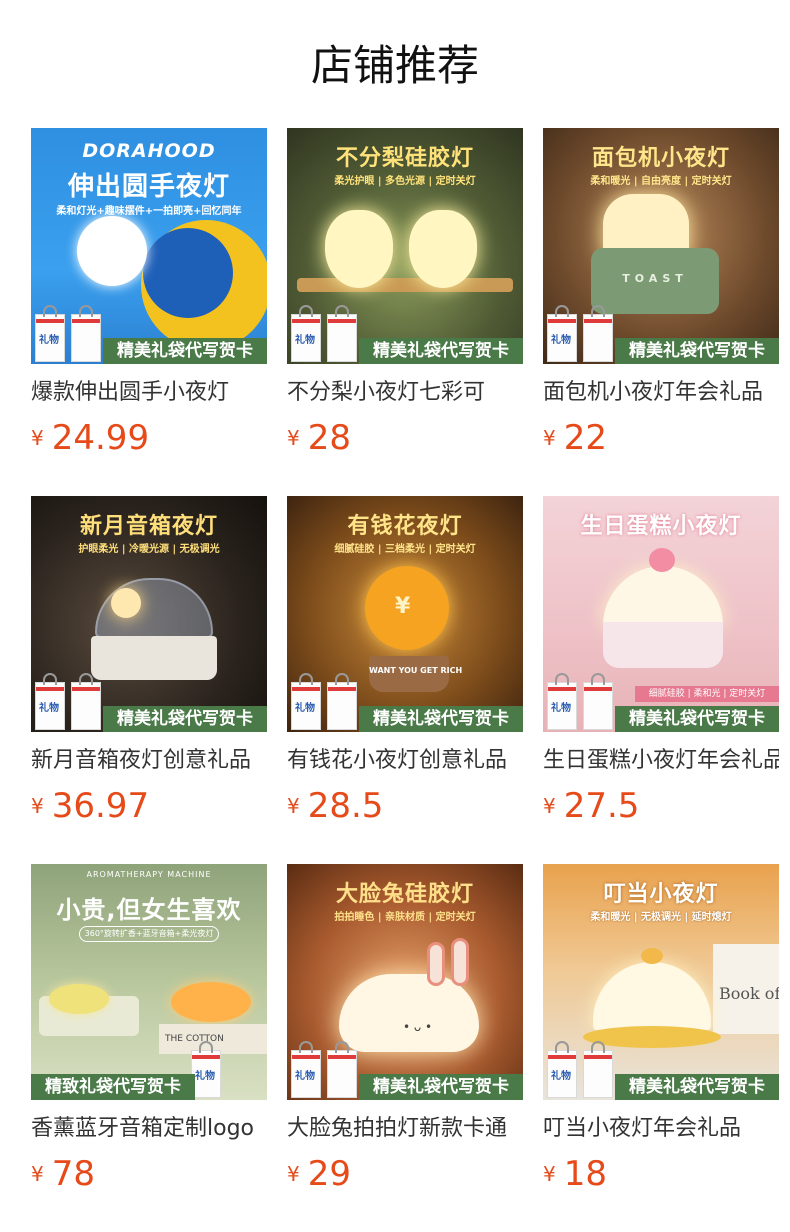 The width and height of the screenshot is (790, 1232). I want to click on product-image: 新月音箱夜灯 护眼柔光 | 冷暖光源 | 无极调光 礼物 精美礼袋代写贺卡, so click(149, 614).